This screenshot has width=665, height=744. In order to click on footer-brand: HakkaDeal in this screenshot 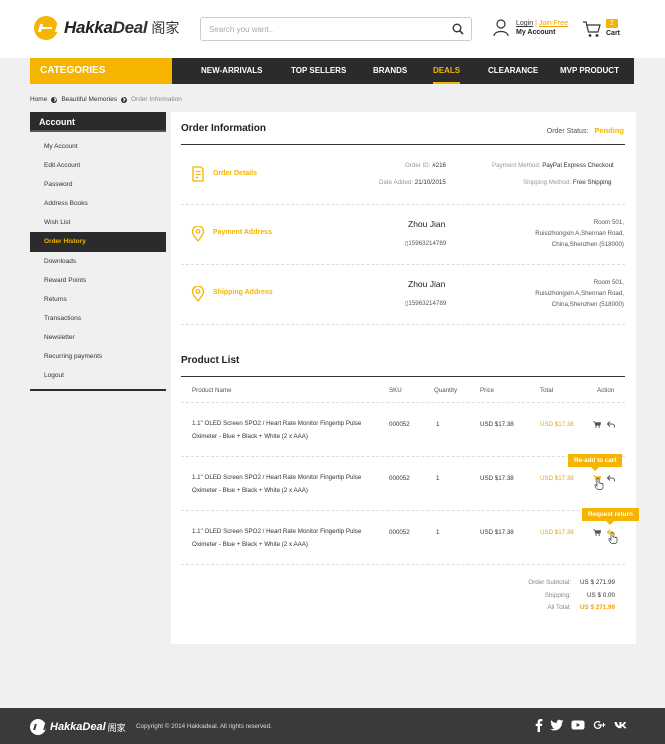, I will do `click(78, 727)`.